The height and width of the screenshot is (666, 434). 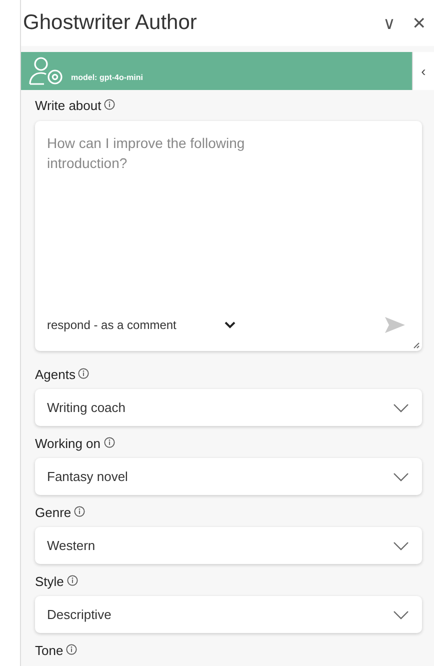 What do you see at coordinates (53, 512) in the screenshot?
I see `field-label: Genre` at bounding box center [53, 512].